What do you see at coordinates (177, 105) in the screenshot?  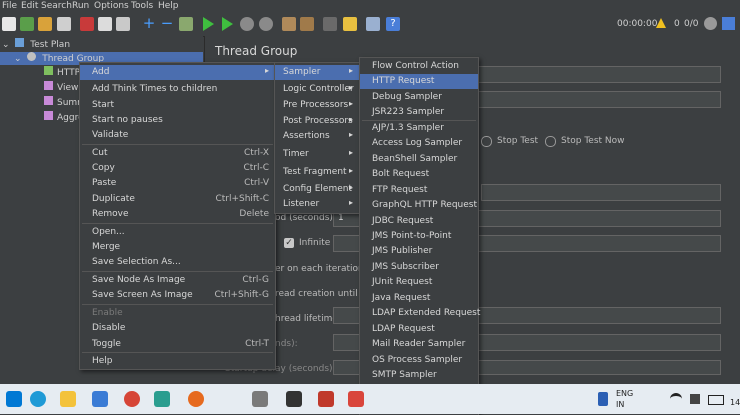 I see `menu-item-start: Start` at bounding box center [177, 105].